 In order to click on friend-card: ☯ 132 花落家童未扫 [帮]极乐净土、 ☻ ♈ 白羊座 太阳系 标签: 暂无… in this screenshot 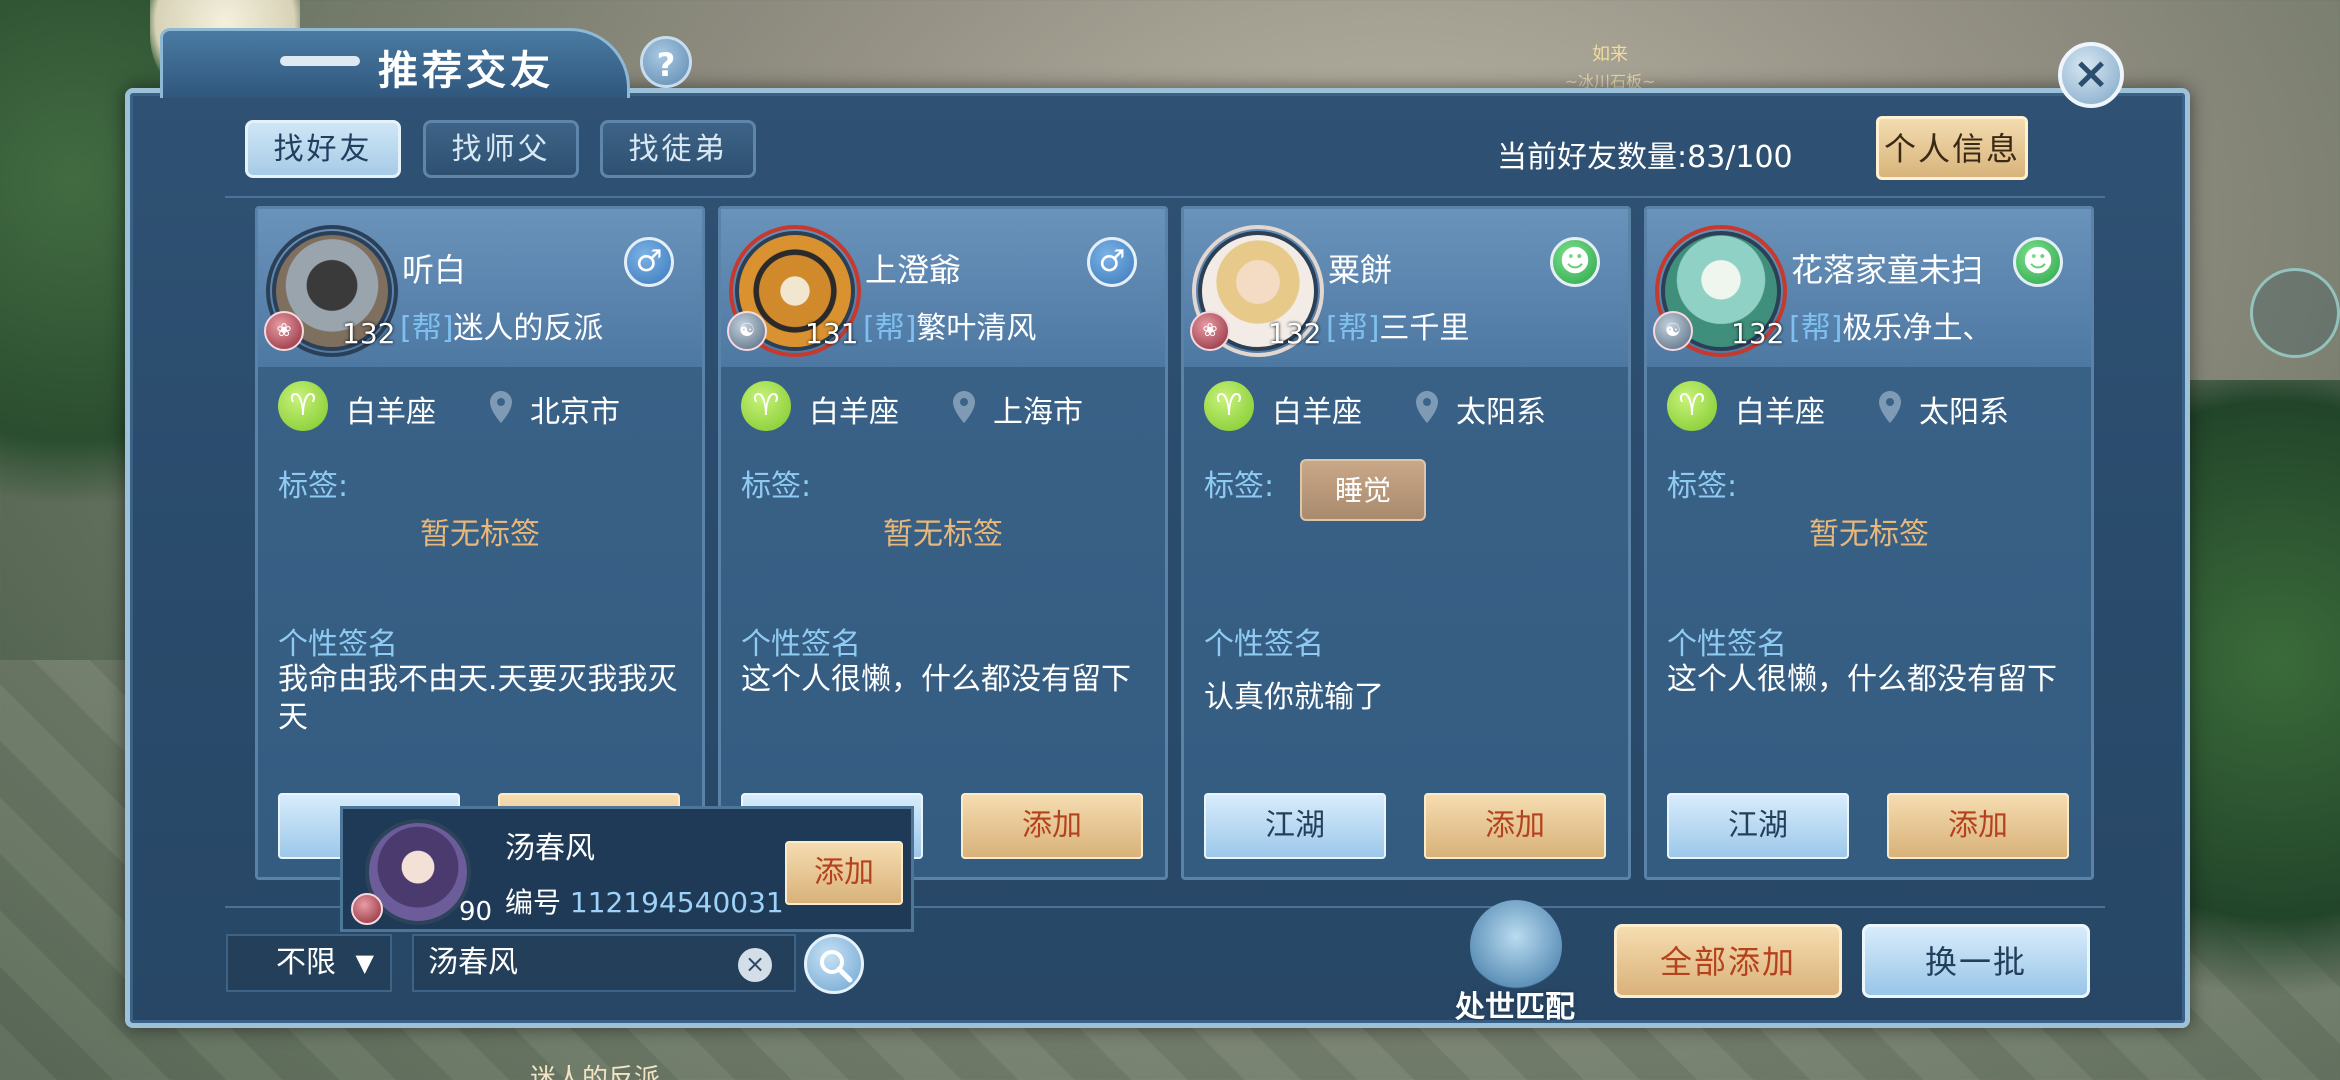, I will do `click(1869, 543)`.